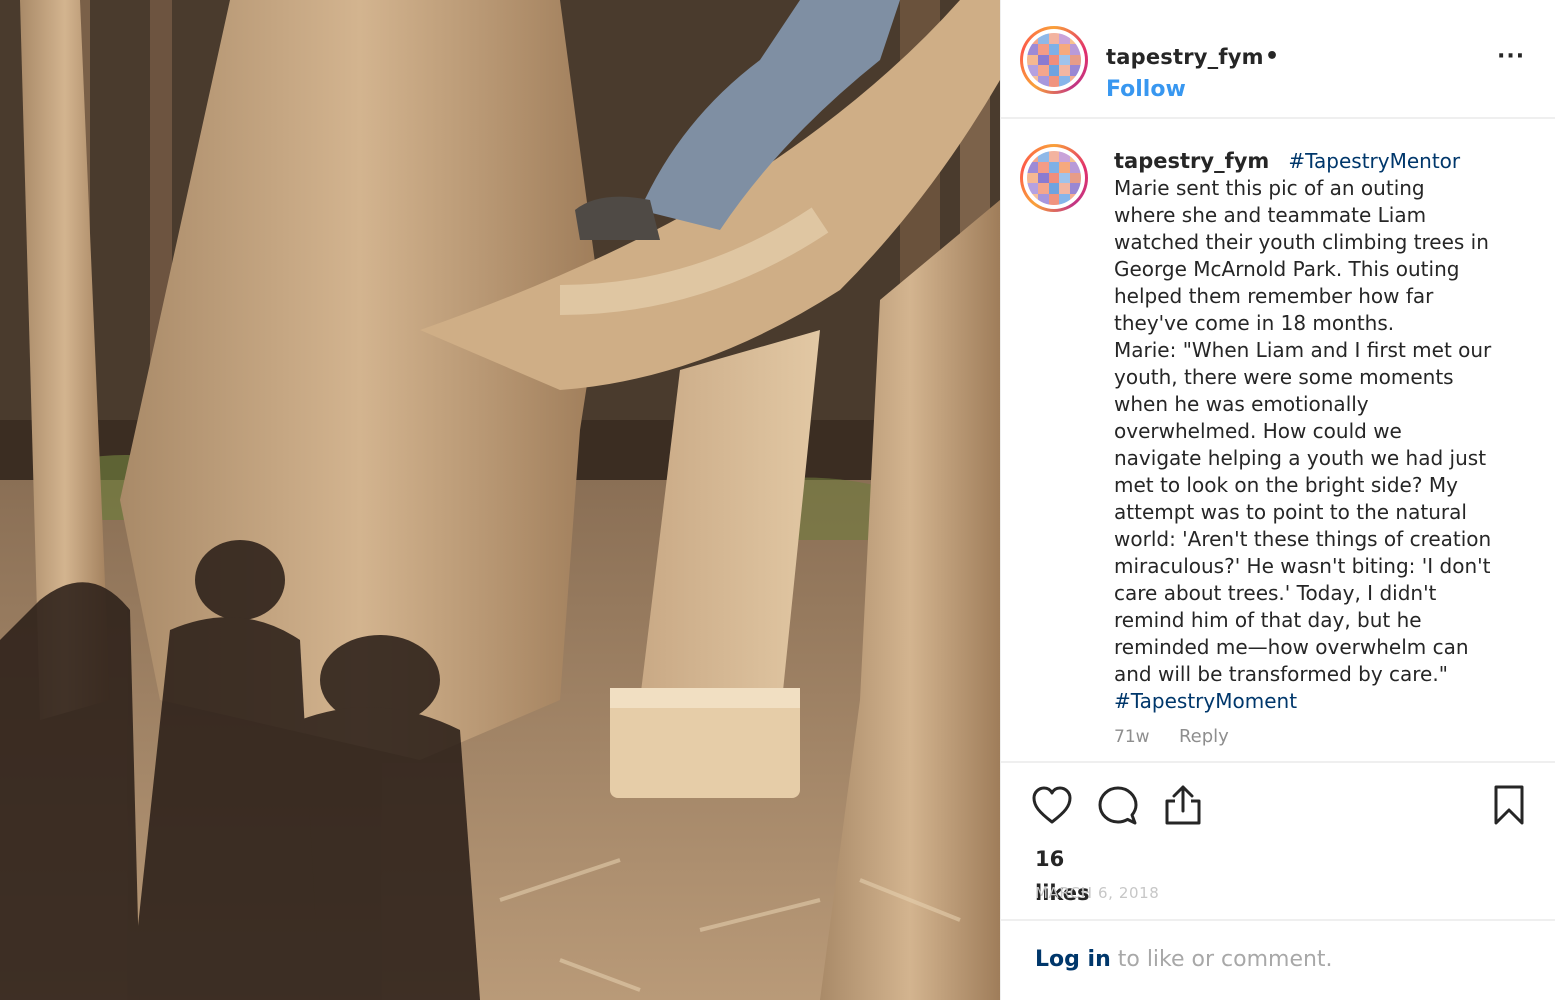 The image size is (1555, 1000). What do you see at coordinates (1258, 431) in the screenshot?
I see `caption-line: overwhelmed. How could we` at bounding box center [1258, 431].